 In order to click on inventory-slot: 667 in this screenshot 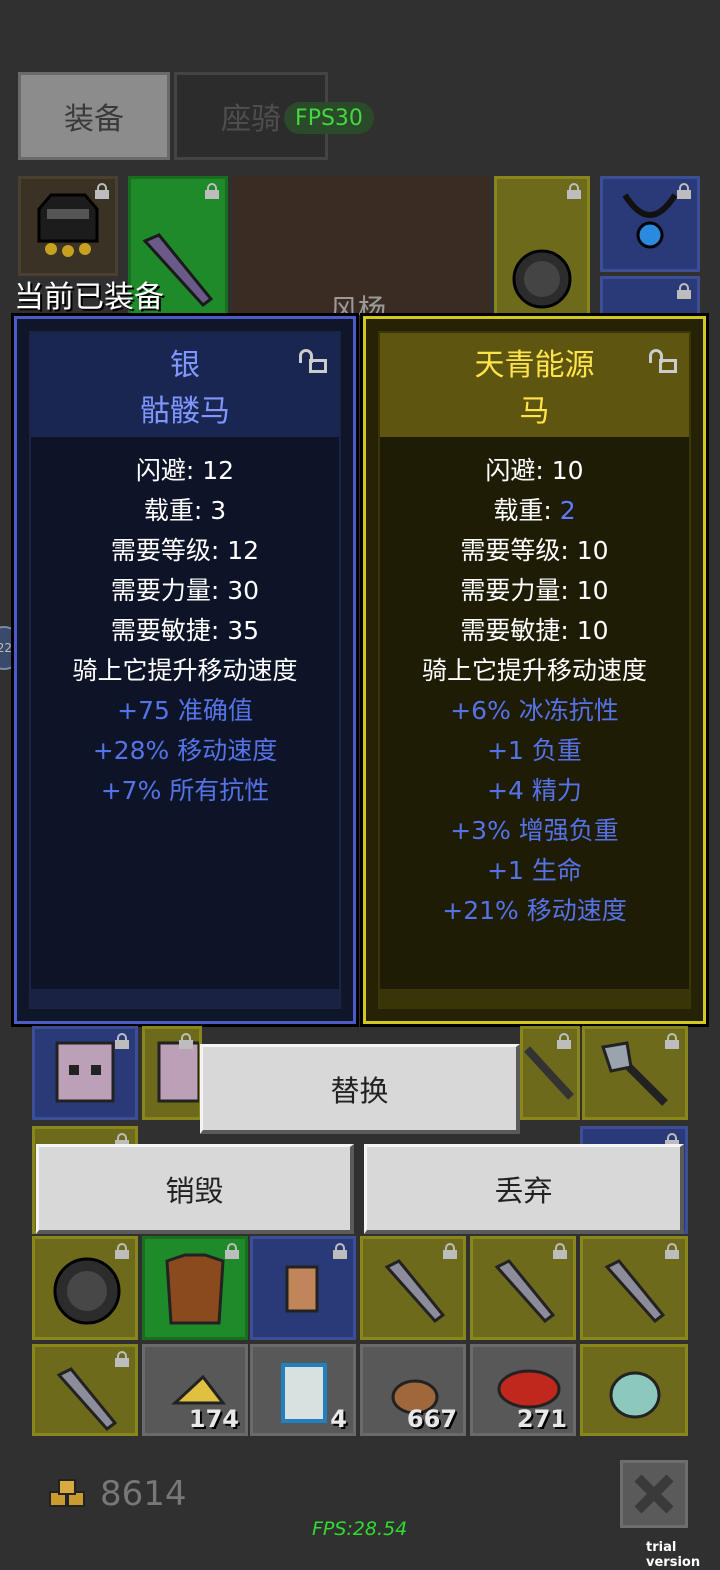, I will do `click(413, 1390)`.